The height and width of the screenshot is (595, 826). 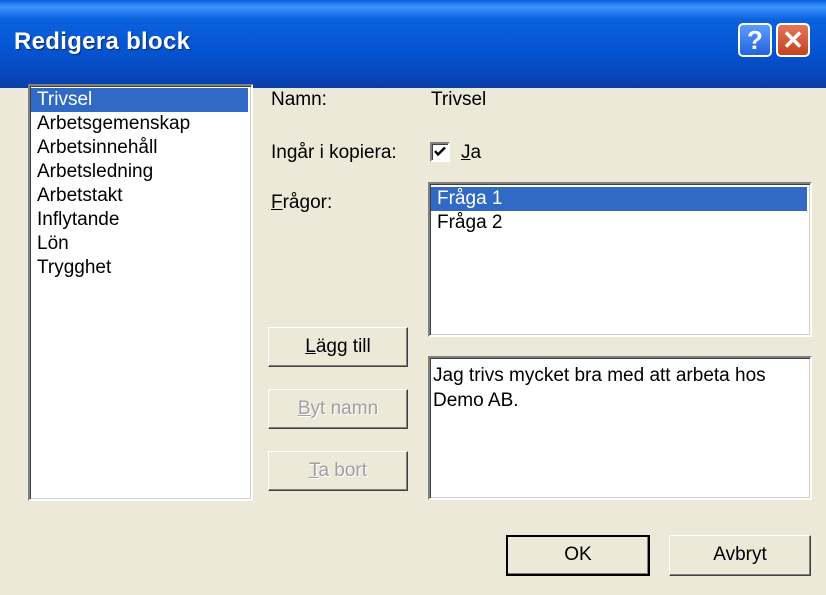 What do you see at coordinates (619, 223) in the screenshot?
I see `question-list-item: Fråga 2` at bounding box center [619, 223].